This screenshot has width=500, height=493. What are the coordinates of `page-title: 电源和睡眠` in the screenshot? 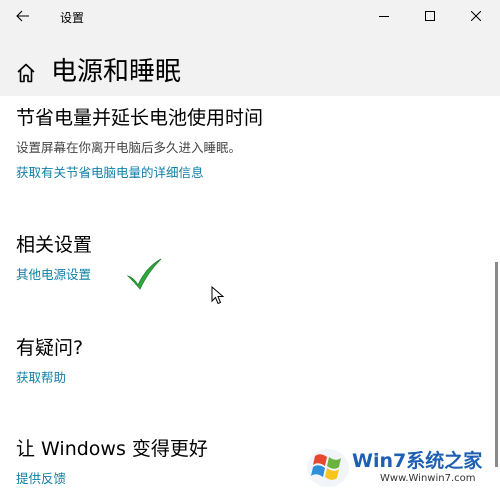 It's located at (116, 72).